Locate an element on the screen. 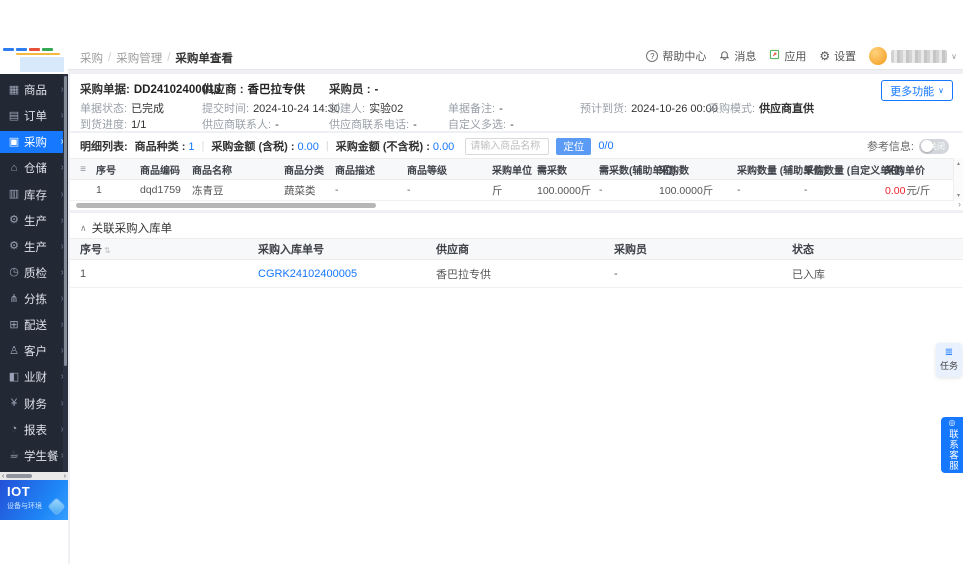 Image resolution: width=963 pixels, height=564 pixels. purchase-icon: ▣ is located at coordinates (14, 141).